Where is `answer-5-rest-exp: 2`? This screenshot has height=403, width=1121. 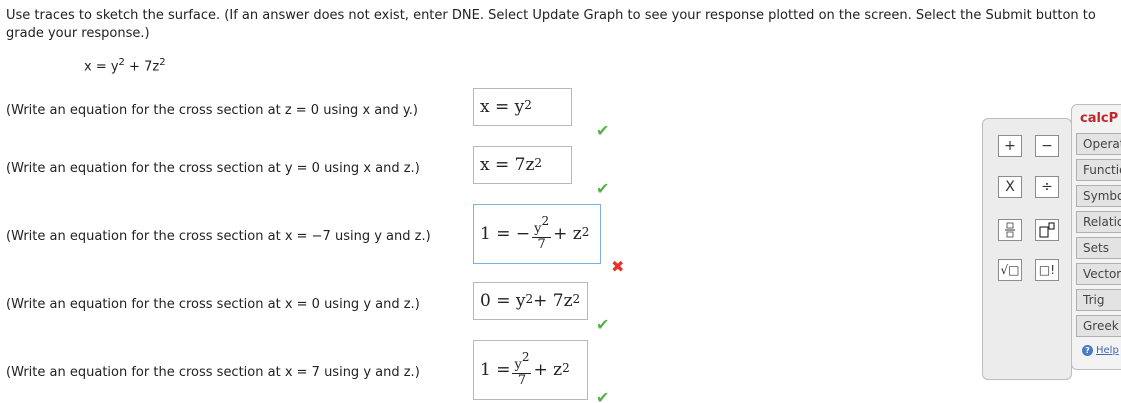 answer-5-rest-exp: 2 is located at coordinates (566, 368).